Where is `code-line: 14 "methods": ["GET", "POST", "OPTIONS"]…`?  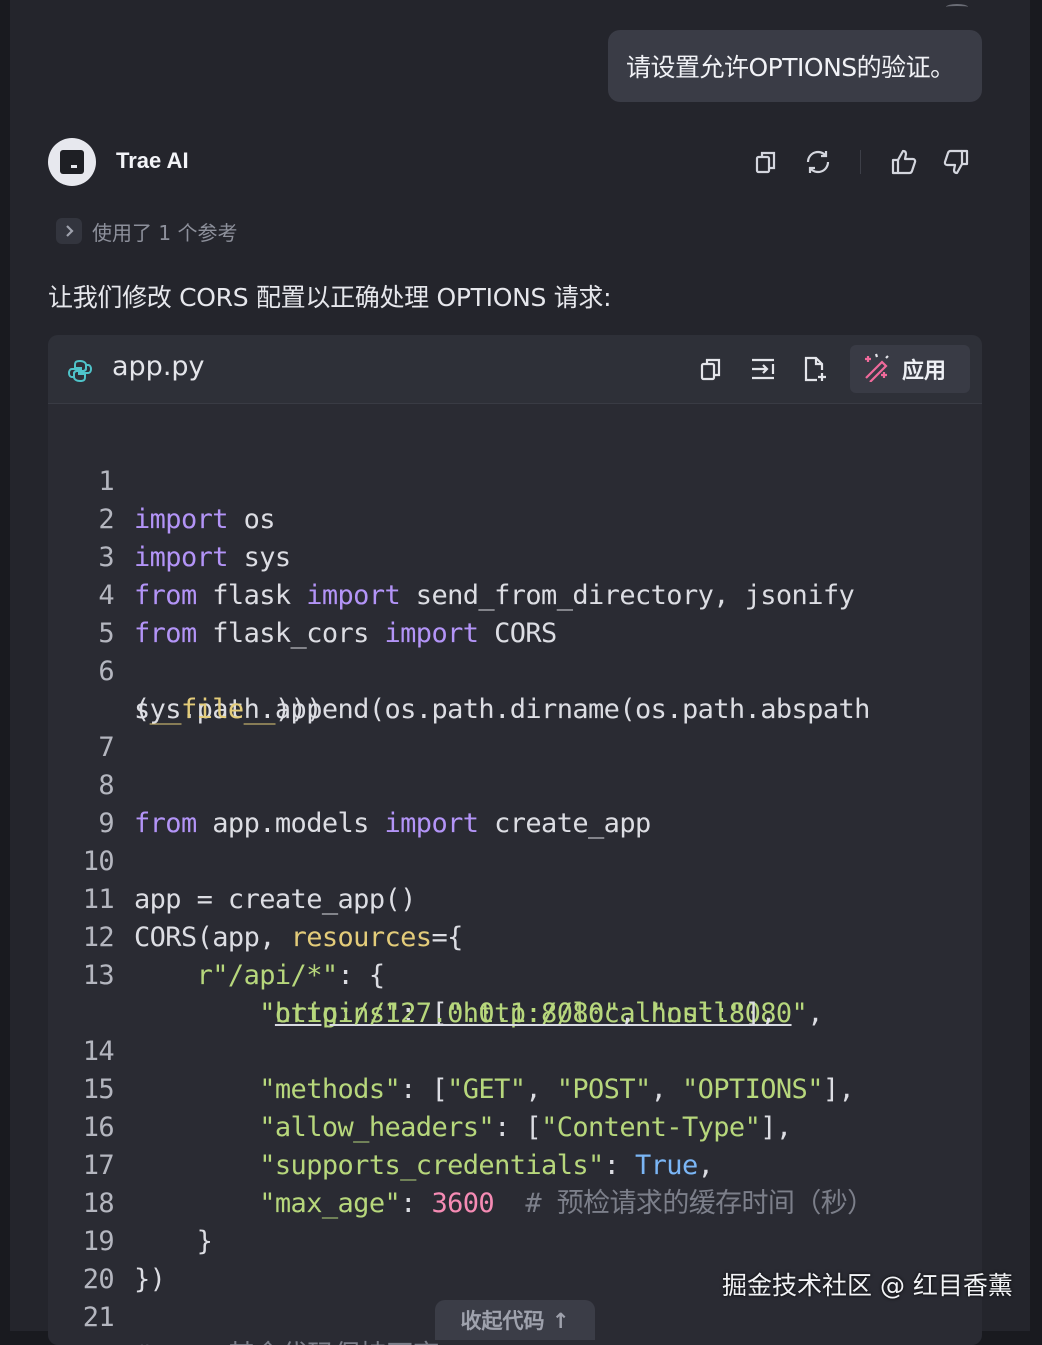 code-line: 14 "methods": ["GET", "POST", "OPTIONS"]… is located at coordinates (451, 1050).